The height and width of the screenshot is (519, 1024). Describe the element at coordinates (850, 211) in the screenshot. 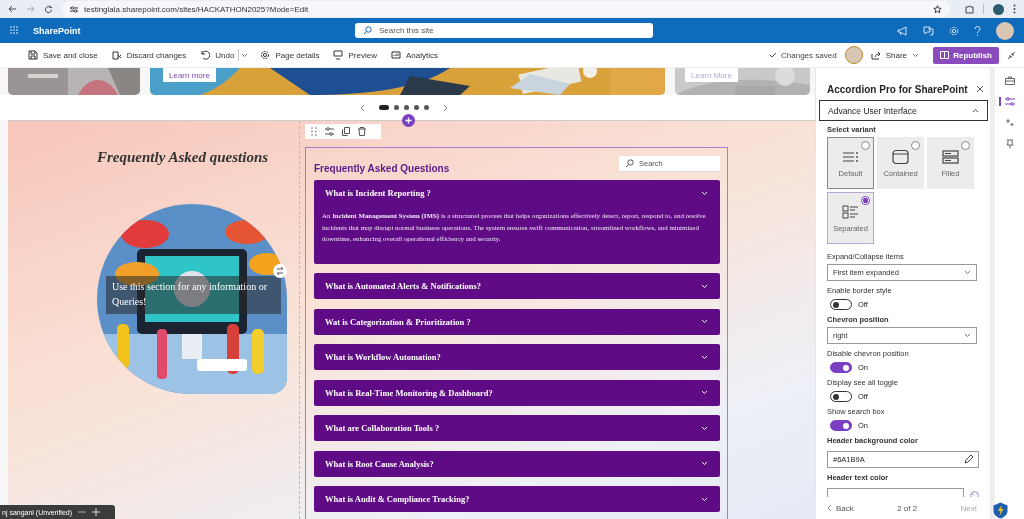

I see `grid-list-icon` at that location.